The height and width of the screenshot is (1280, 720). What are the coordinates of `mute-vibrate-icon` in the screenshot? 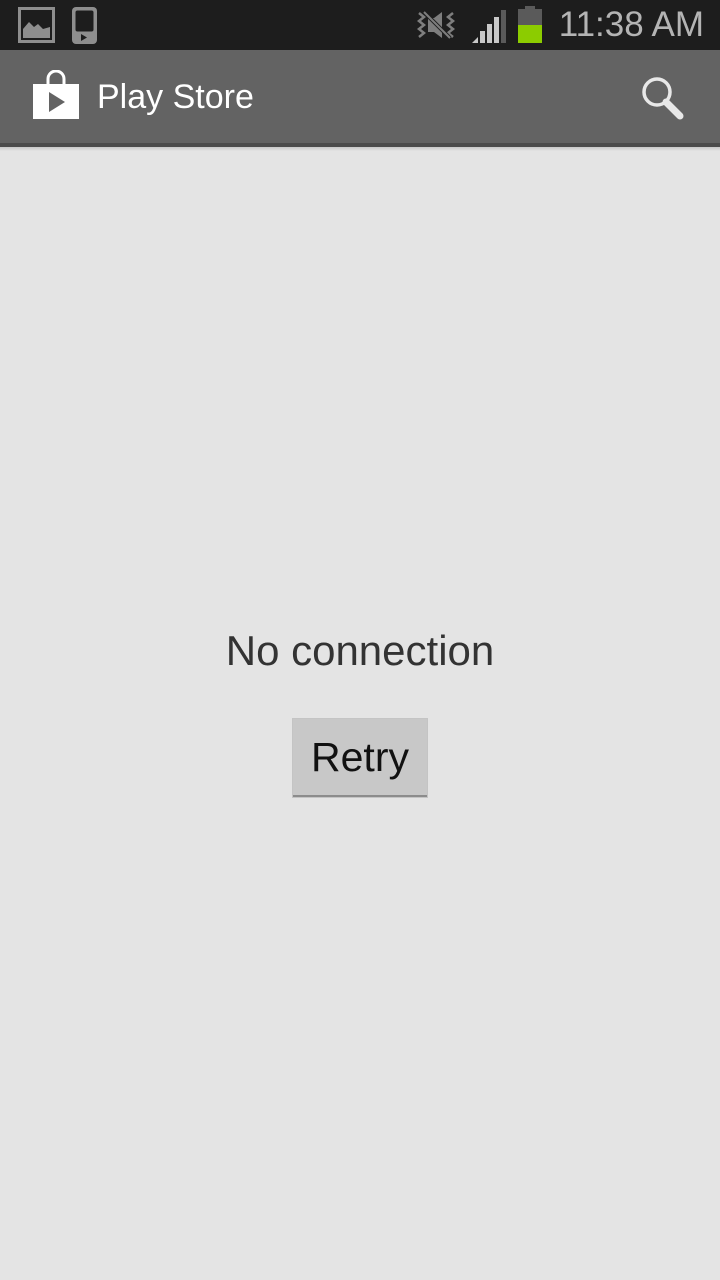 It's located at (436, 27).